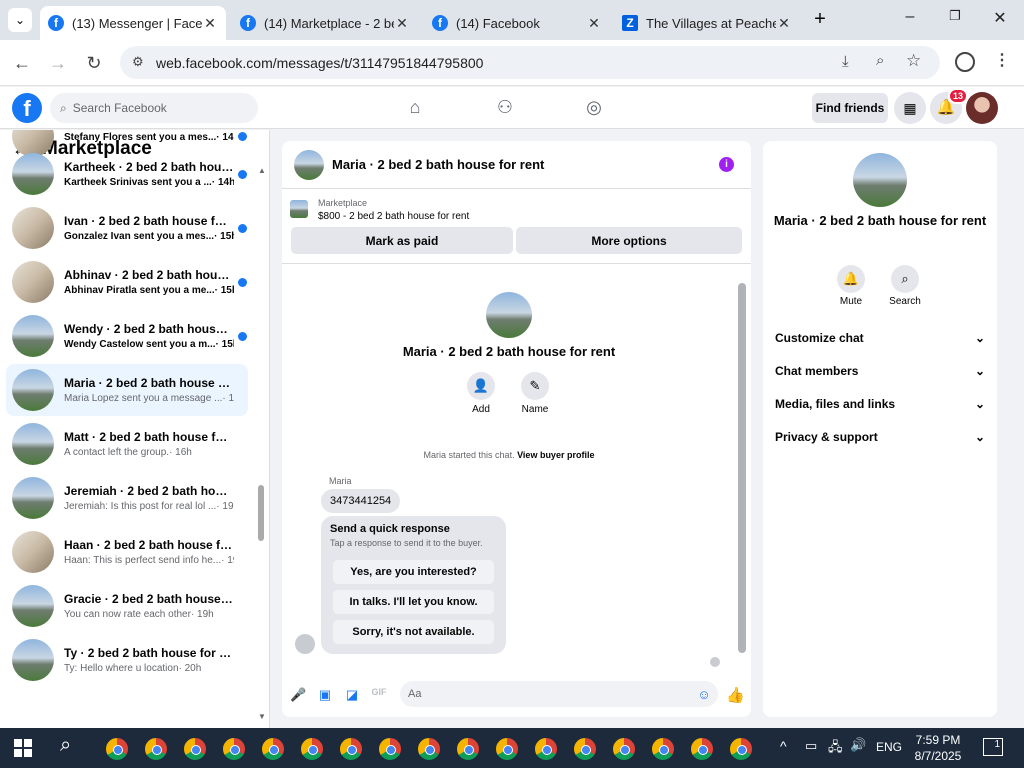 The image size is (1024, 768). Describe the element at coordinates (880, 437) in the screenshot. I see `privacy-support-section: Privacy & support ⌄` at that location.